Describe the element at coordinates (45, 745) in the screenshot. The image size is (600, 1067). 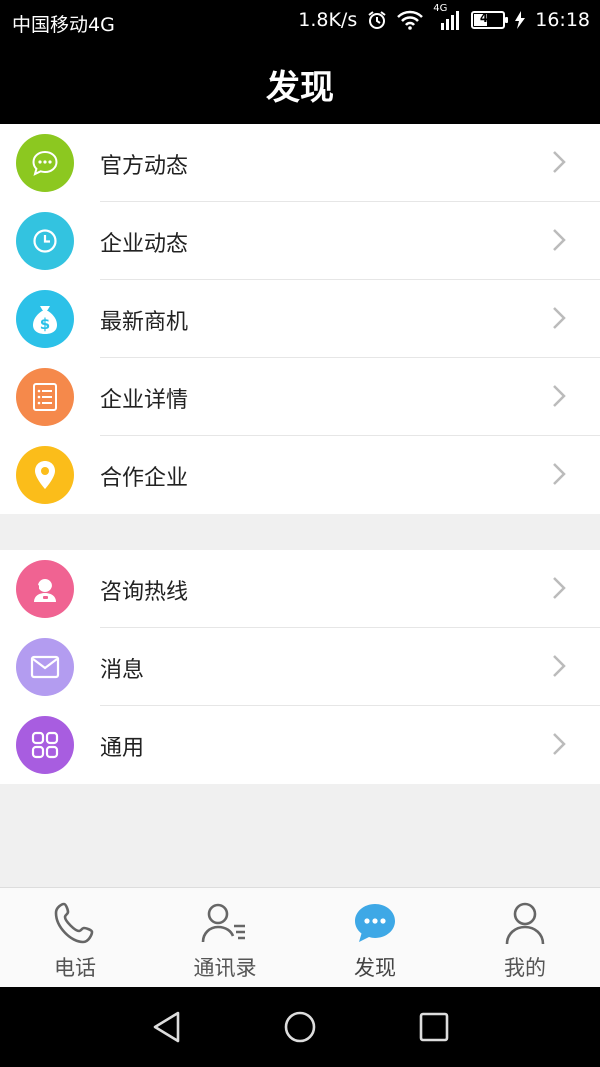
I see `grid-icon` at that location.